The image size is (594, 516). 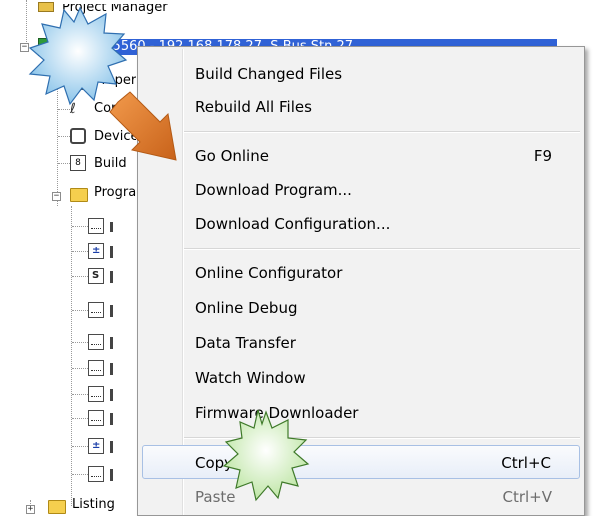 I want to click on highlight-starburst-green, so click(x=266, y=455).